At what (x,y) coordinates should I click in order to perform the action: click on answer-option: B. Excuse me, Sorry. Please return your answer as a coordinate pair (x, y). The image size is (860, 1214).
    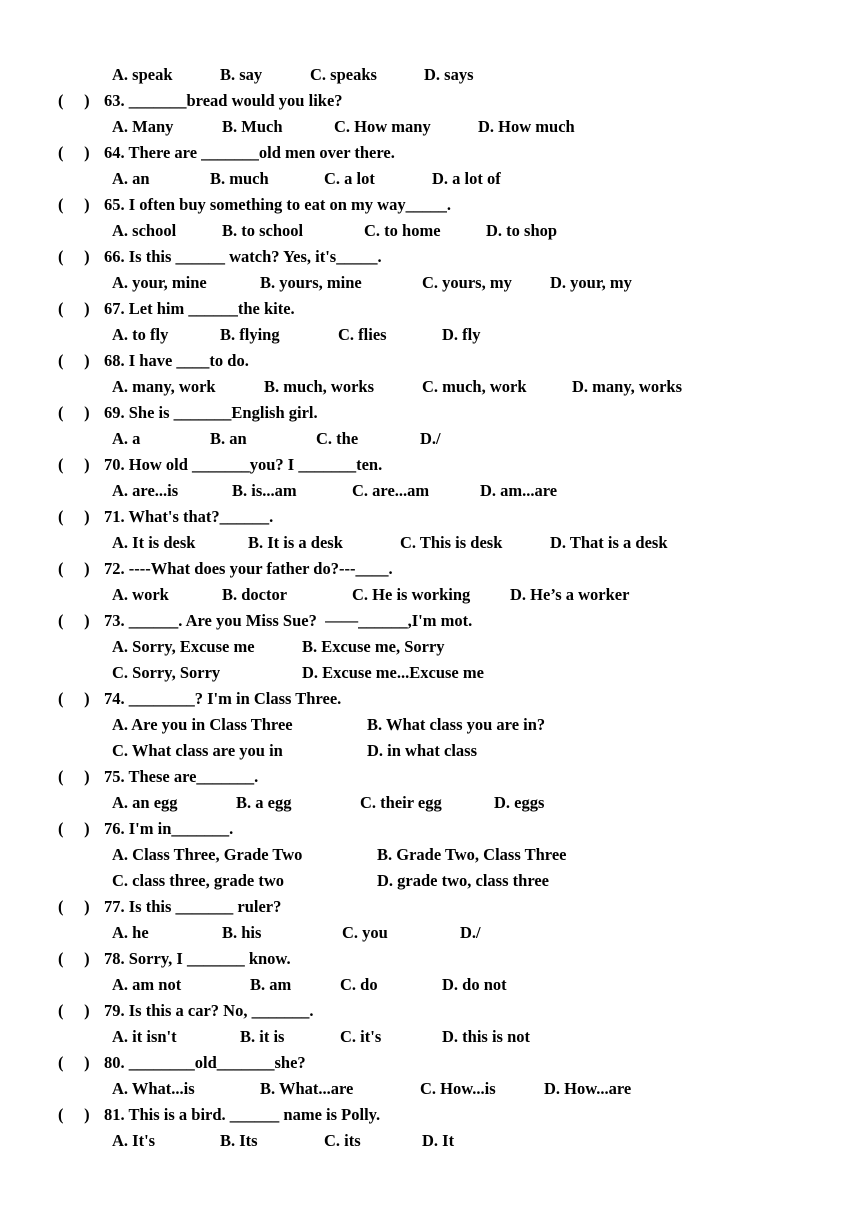
    Looking at the image, I should click on (373, 647).